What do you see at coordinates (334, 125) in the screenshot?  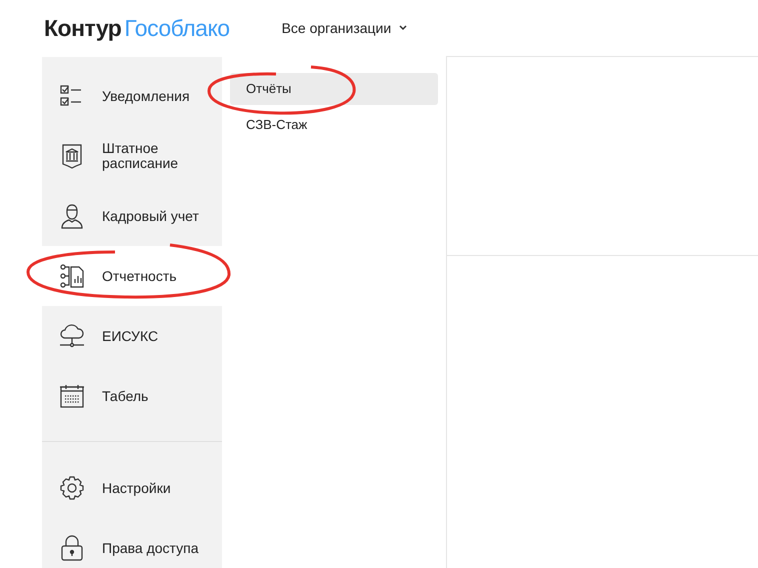 I see `submenu-item: СЗВ-Стаж` at bounding box center [334, 125].